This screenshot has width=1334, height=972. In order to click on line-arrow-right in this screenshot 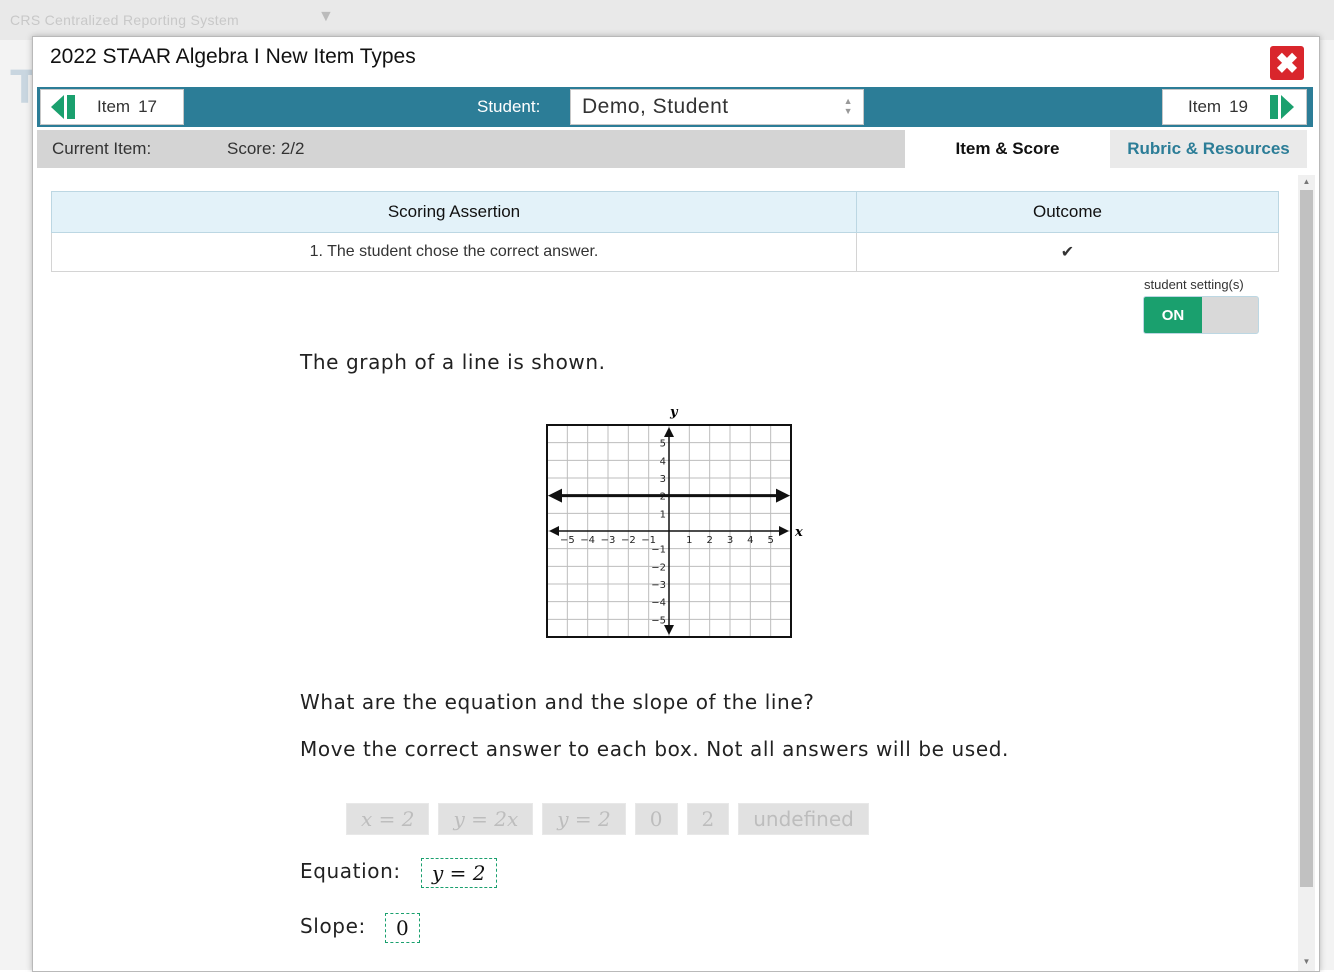, I will do `click(783, 495)`.